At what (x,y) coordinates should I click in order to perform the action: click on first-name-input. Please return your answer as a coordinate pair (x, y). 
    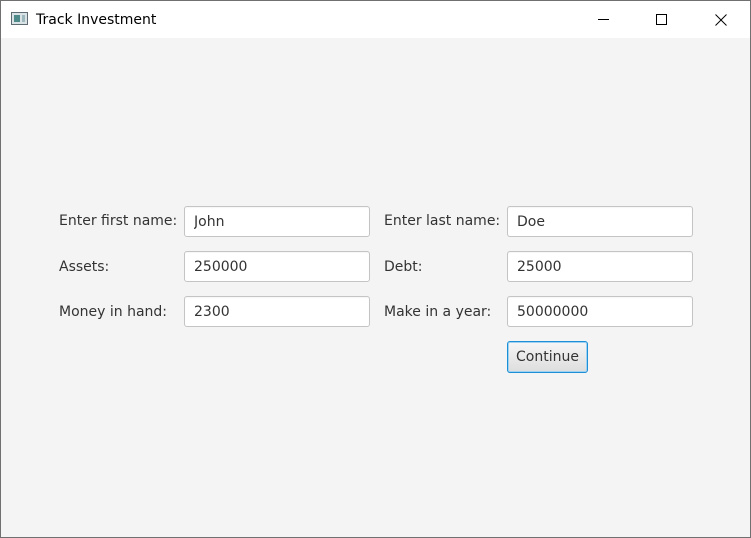
    Looking at the image, I should click on (277, 221).